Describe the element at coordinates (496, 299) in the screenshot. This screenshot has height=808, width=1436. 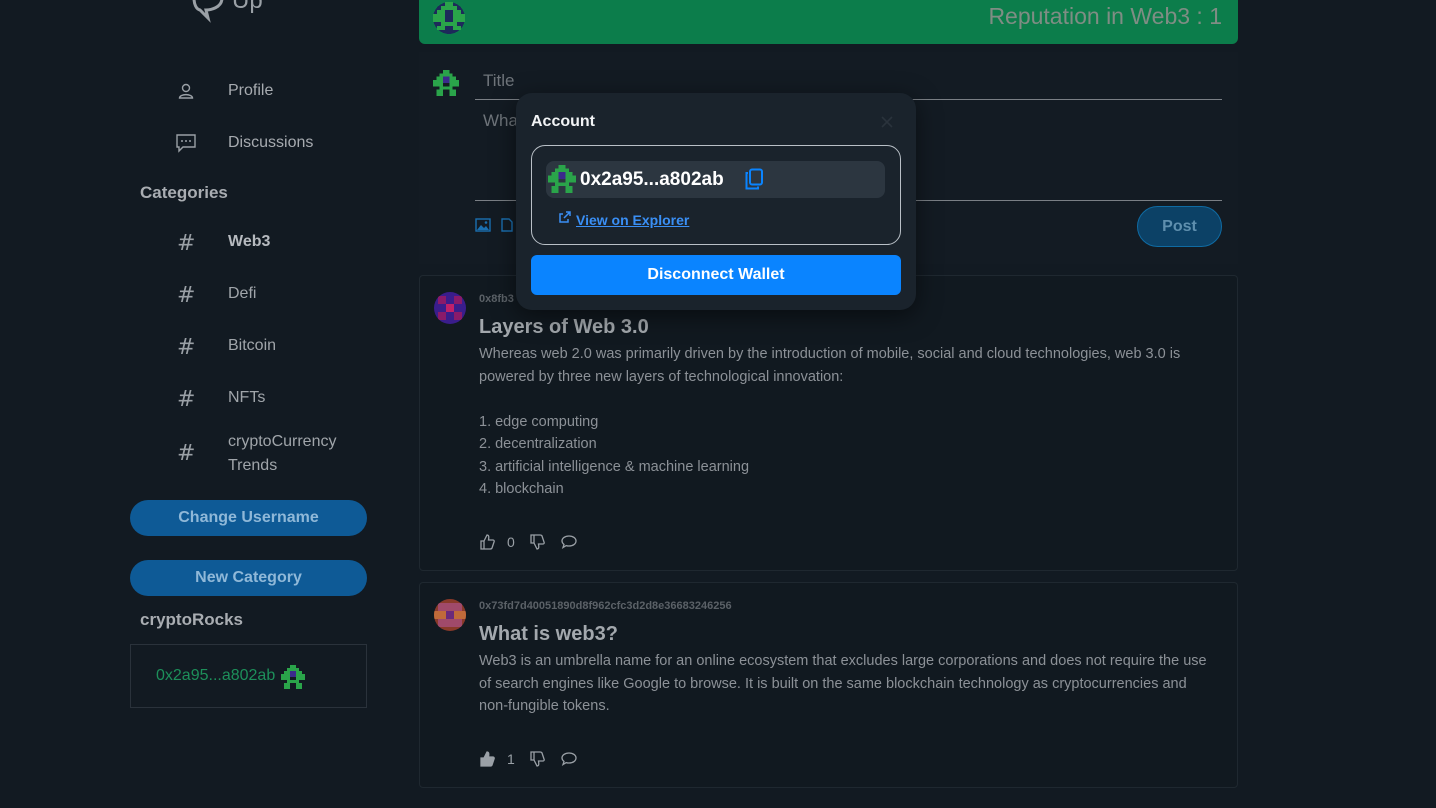
I see `post-author: 0x8fb3` at that location.